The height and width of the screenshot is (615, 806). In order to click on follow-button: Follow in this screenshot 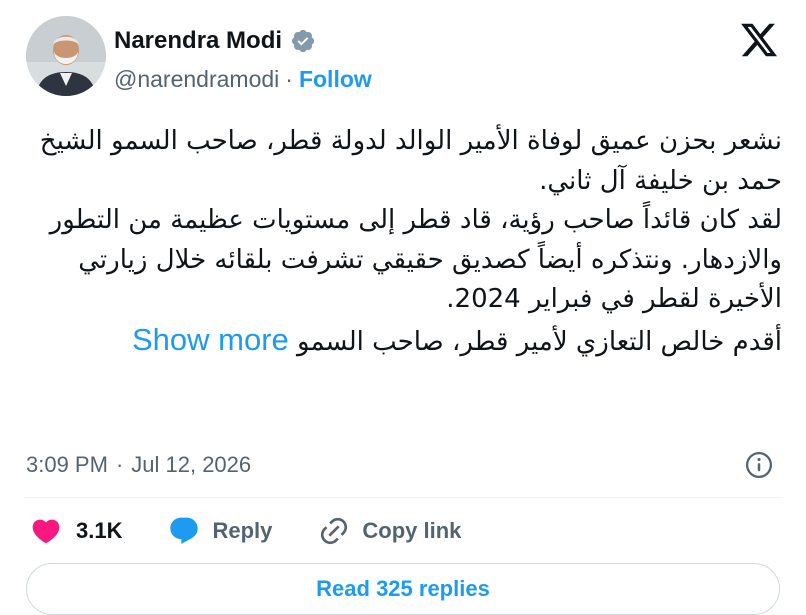, I will do `click(335, 79)`.